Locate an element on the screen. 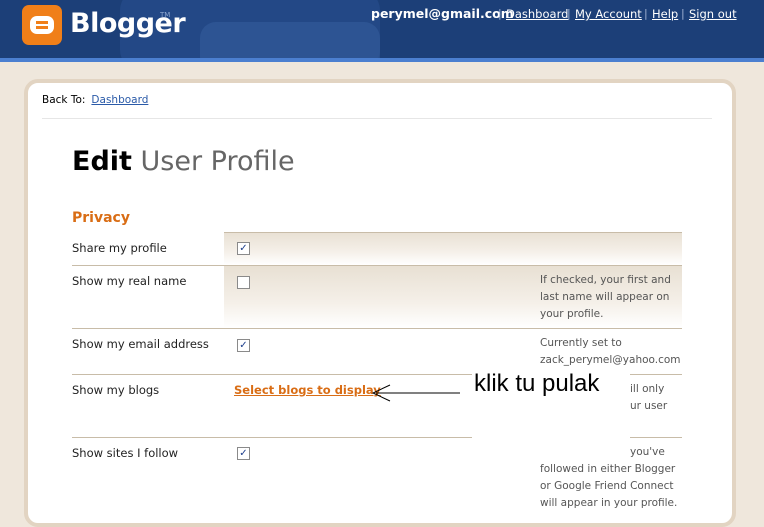 This screenshot has width=764, height=527. trademark: TM is located at coordinates (165, 15).